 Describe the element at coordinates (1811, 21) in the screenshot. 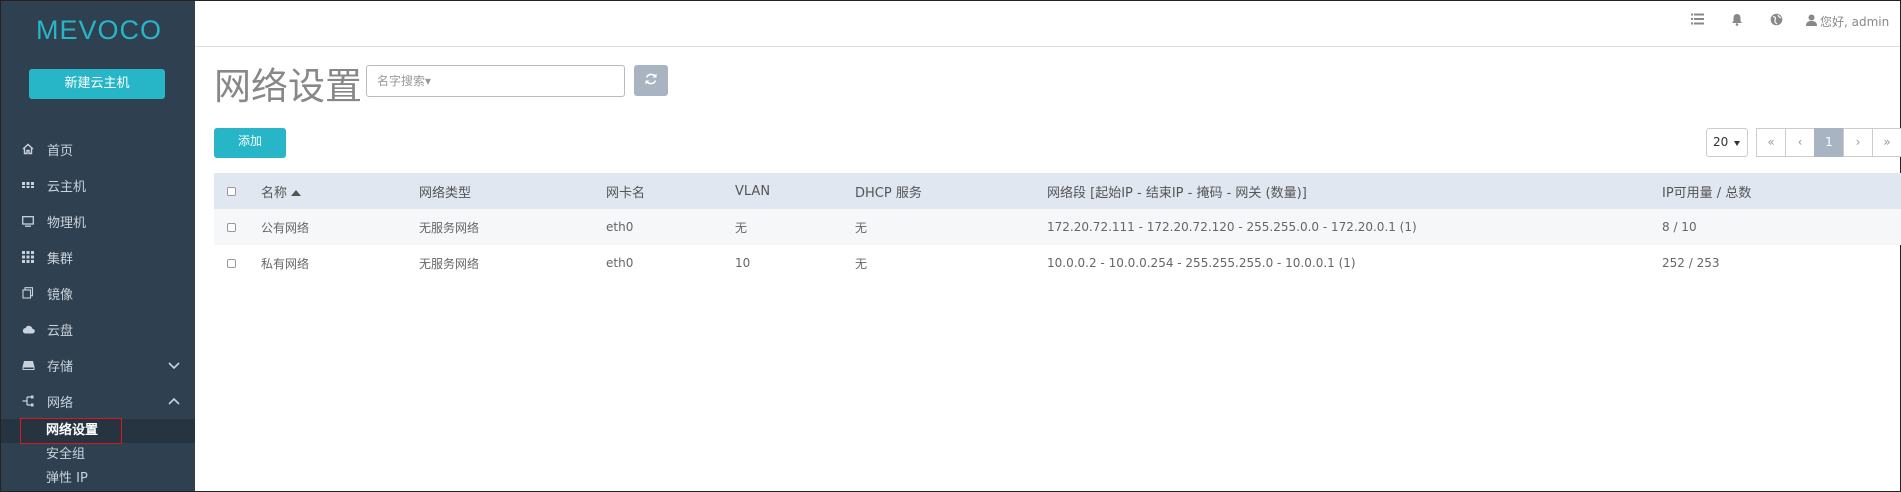

I see `user-icon` at that location.